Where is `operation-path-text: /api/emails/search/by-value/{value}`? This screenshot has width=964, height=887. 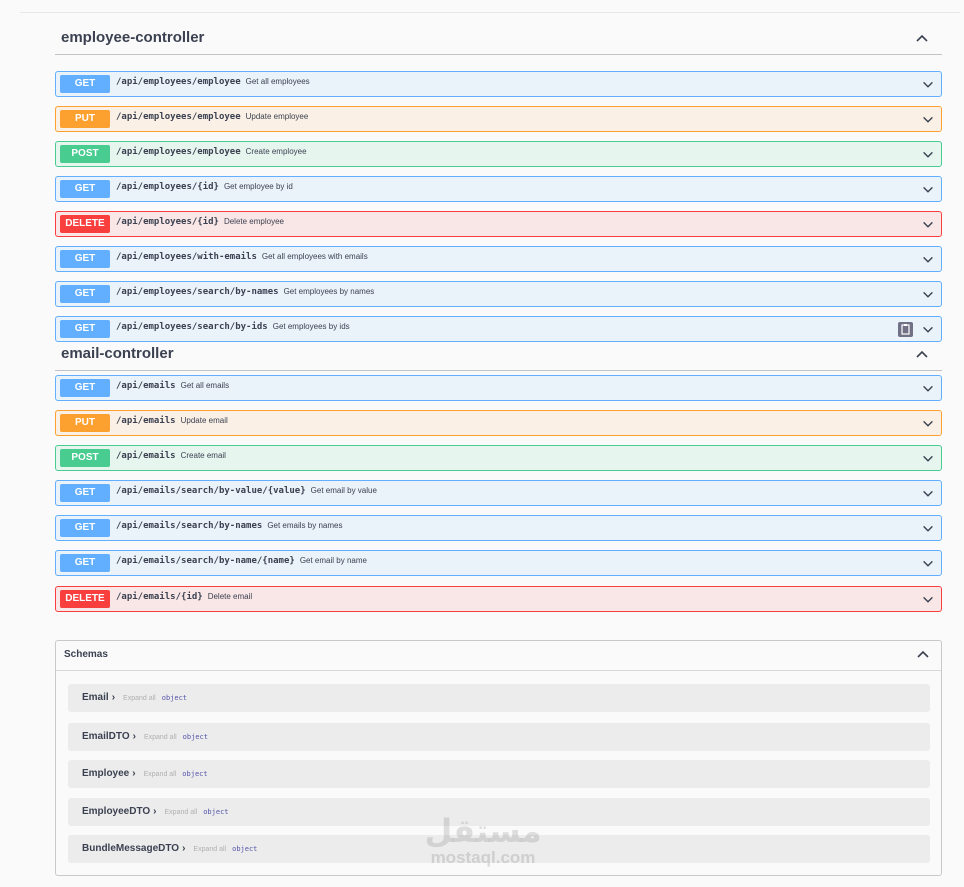
operation-path-text: /api/emails/search/by-value/{value} is located at coordinates (211, 491).